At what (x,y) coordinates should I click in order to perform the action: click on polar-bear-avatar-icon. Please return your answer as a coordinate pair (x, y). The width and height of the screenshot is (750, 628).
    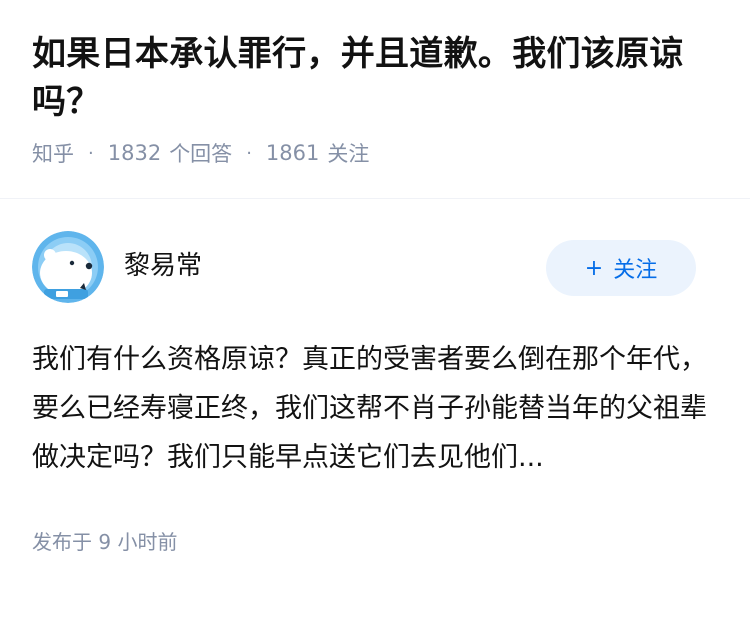
    Looking at the image, I should click on (68, 267).